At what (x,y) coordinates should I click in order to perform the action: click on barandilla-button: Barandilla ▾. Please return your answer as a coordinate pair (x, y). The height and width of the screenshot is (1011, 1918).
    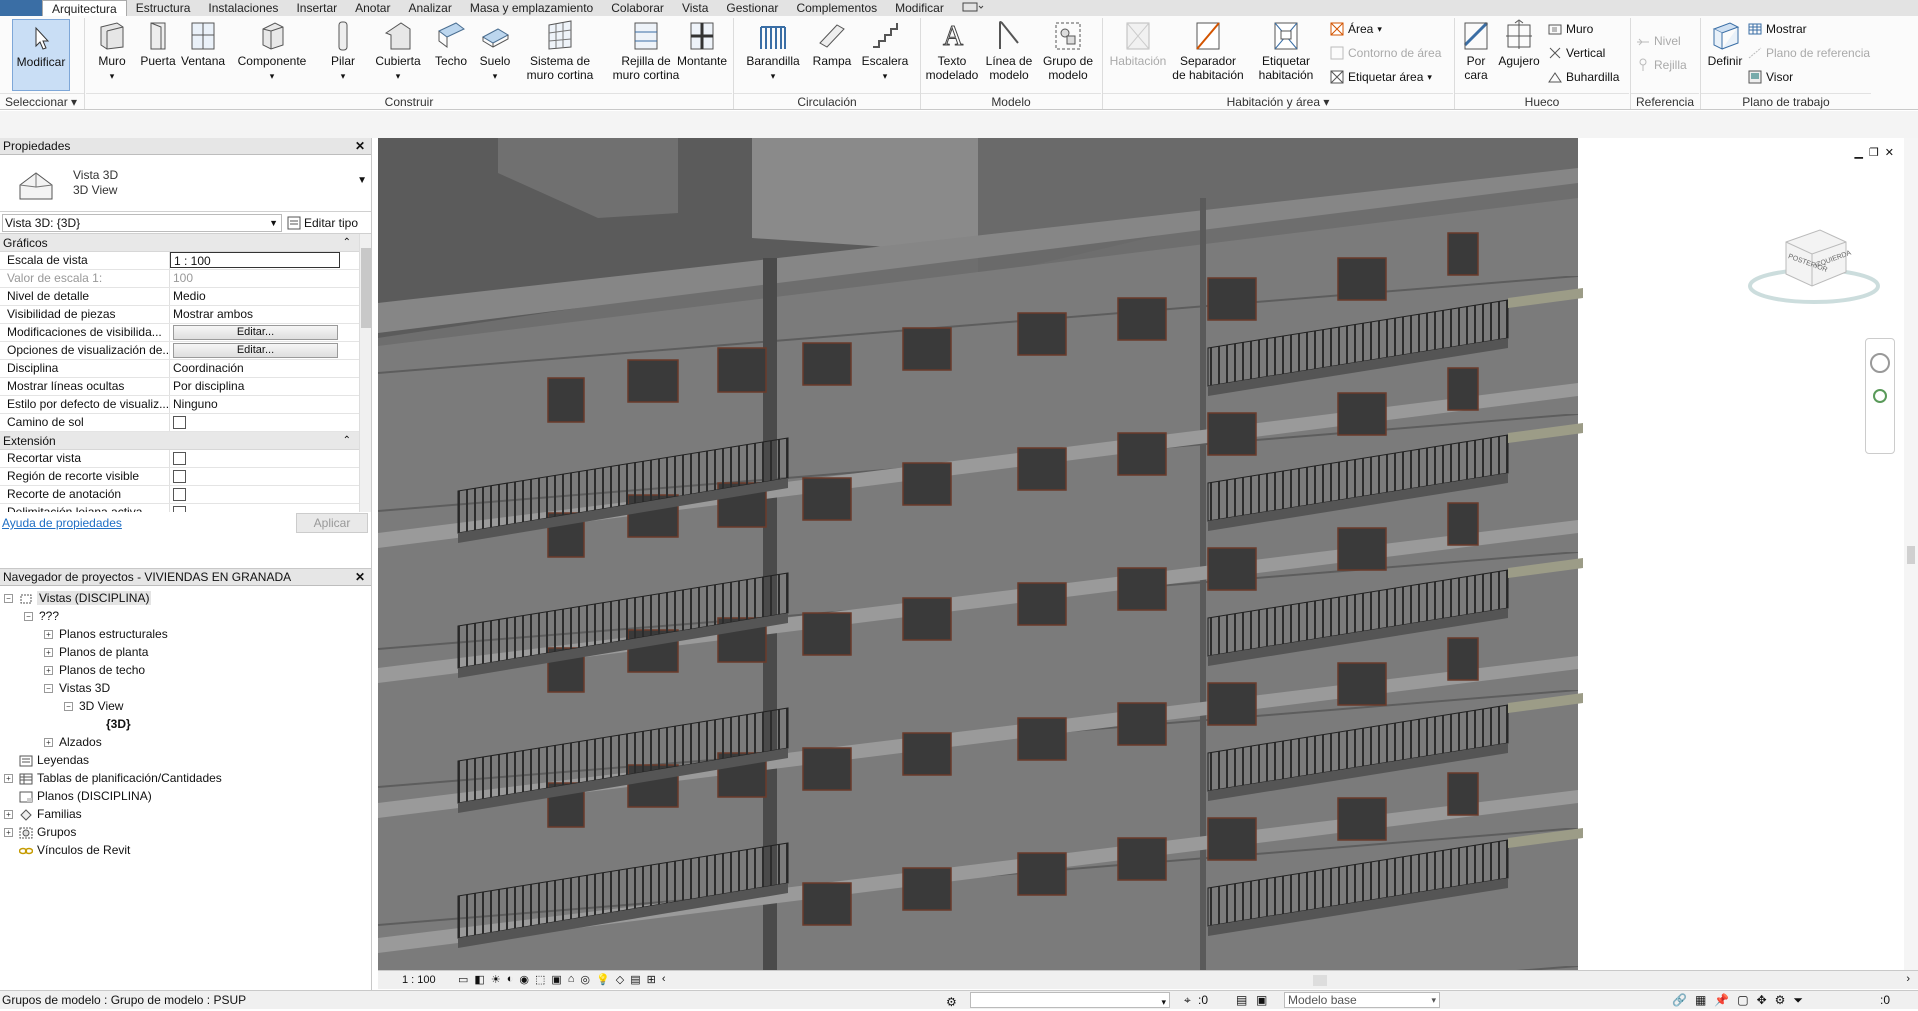
    Looking at the image, I should click on (773, 51).